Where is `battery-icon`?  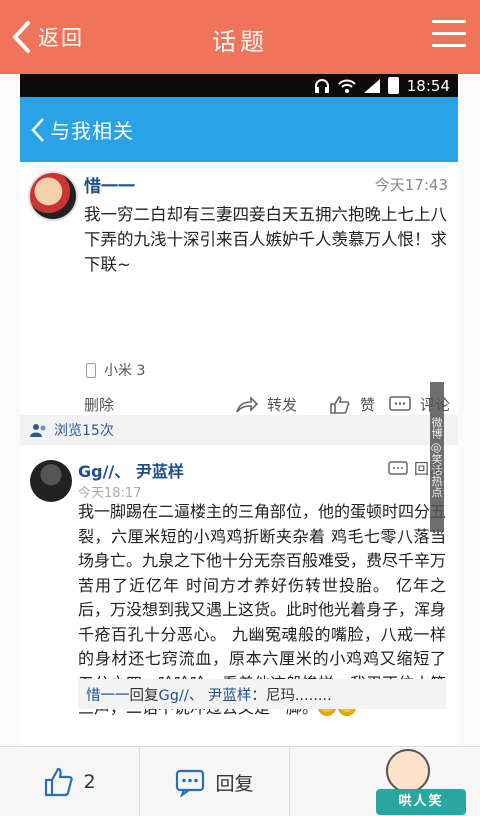 battery-icon is located at coordinates (393, 85).